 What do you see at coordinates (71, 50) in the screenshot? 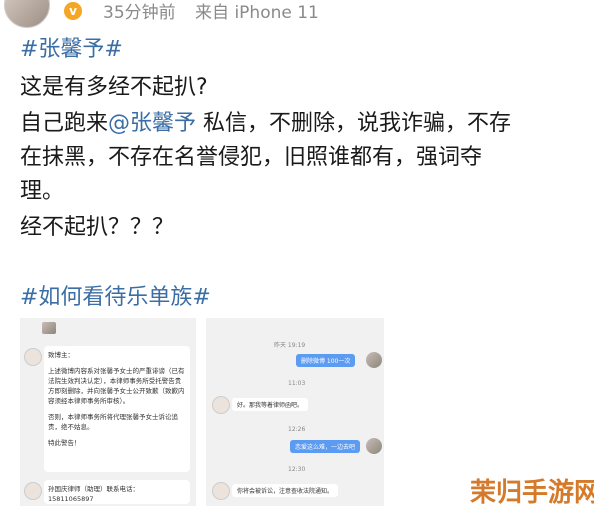
I see `hashtag-link: #张馨予#` at bounding box center [71, 50].